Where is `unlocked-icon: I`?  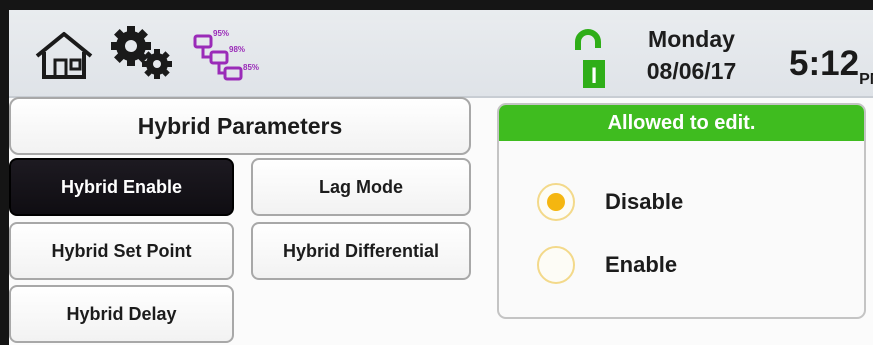
unlocked-icon: I is located at coordinates (590, 61).